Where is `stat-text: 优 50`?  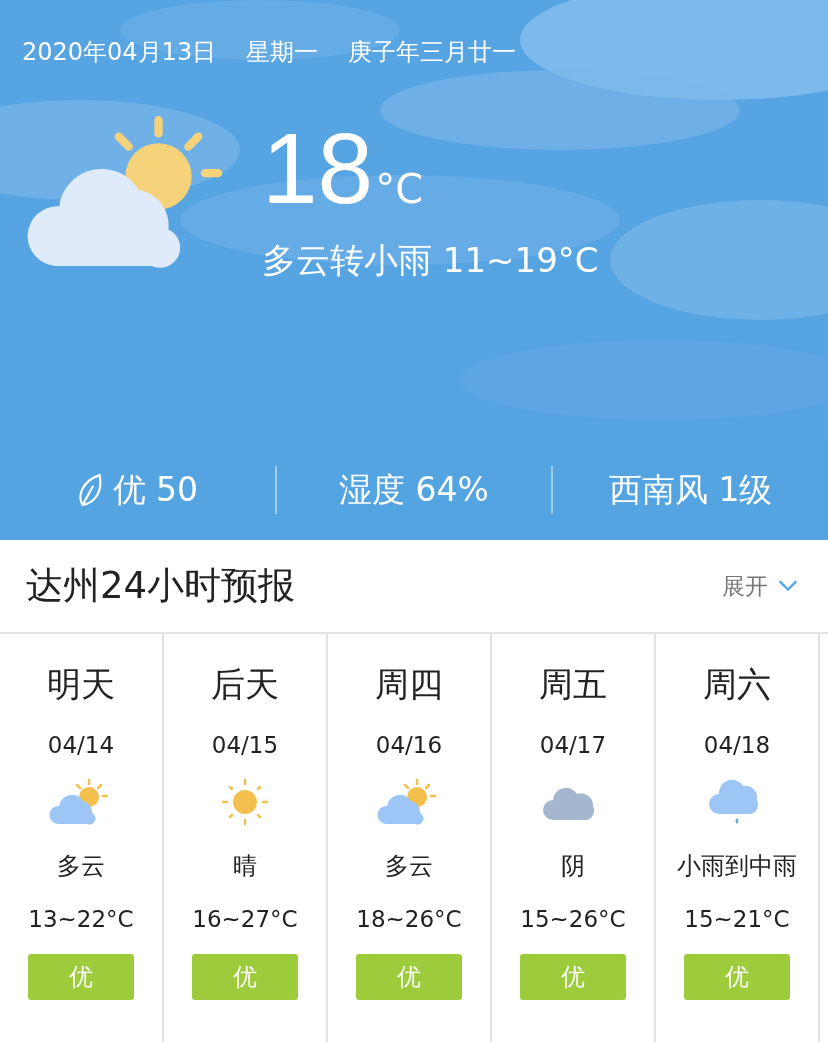 stat-text: 优 50 is located at coordinates (155, 489).